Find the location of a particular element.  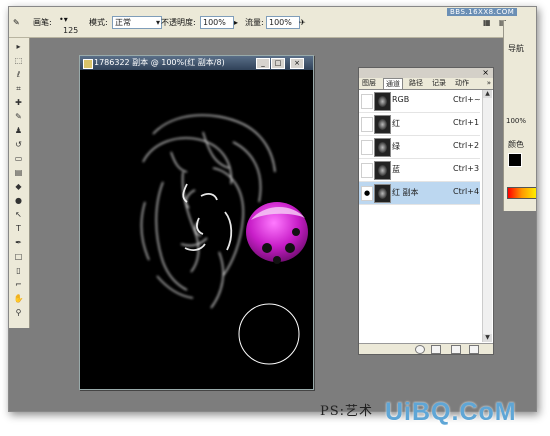

channel-shortcut: Ctrl+3 is located at coordinates (466, 168).